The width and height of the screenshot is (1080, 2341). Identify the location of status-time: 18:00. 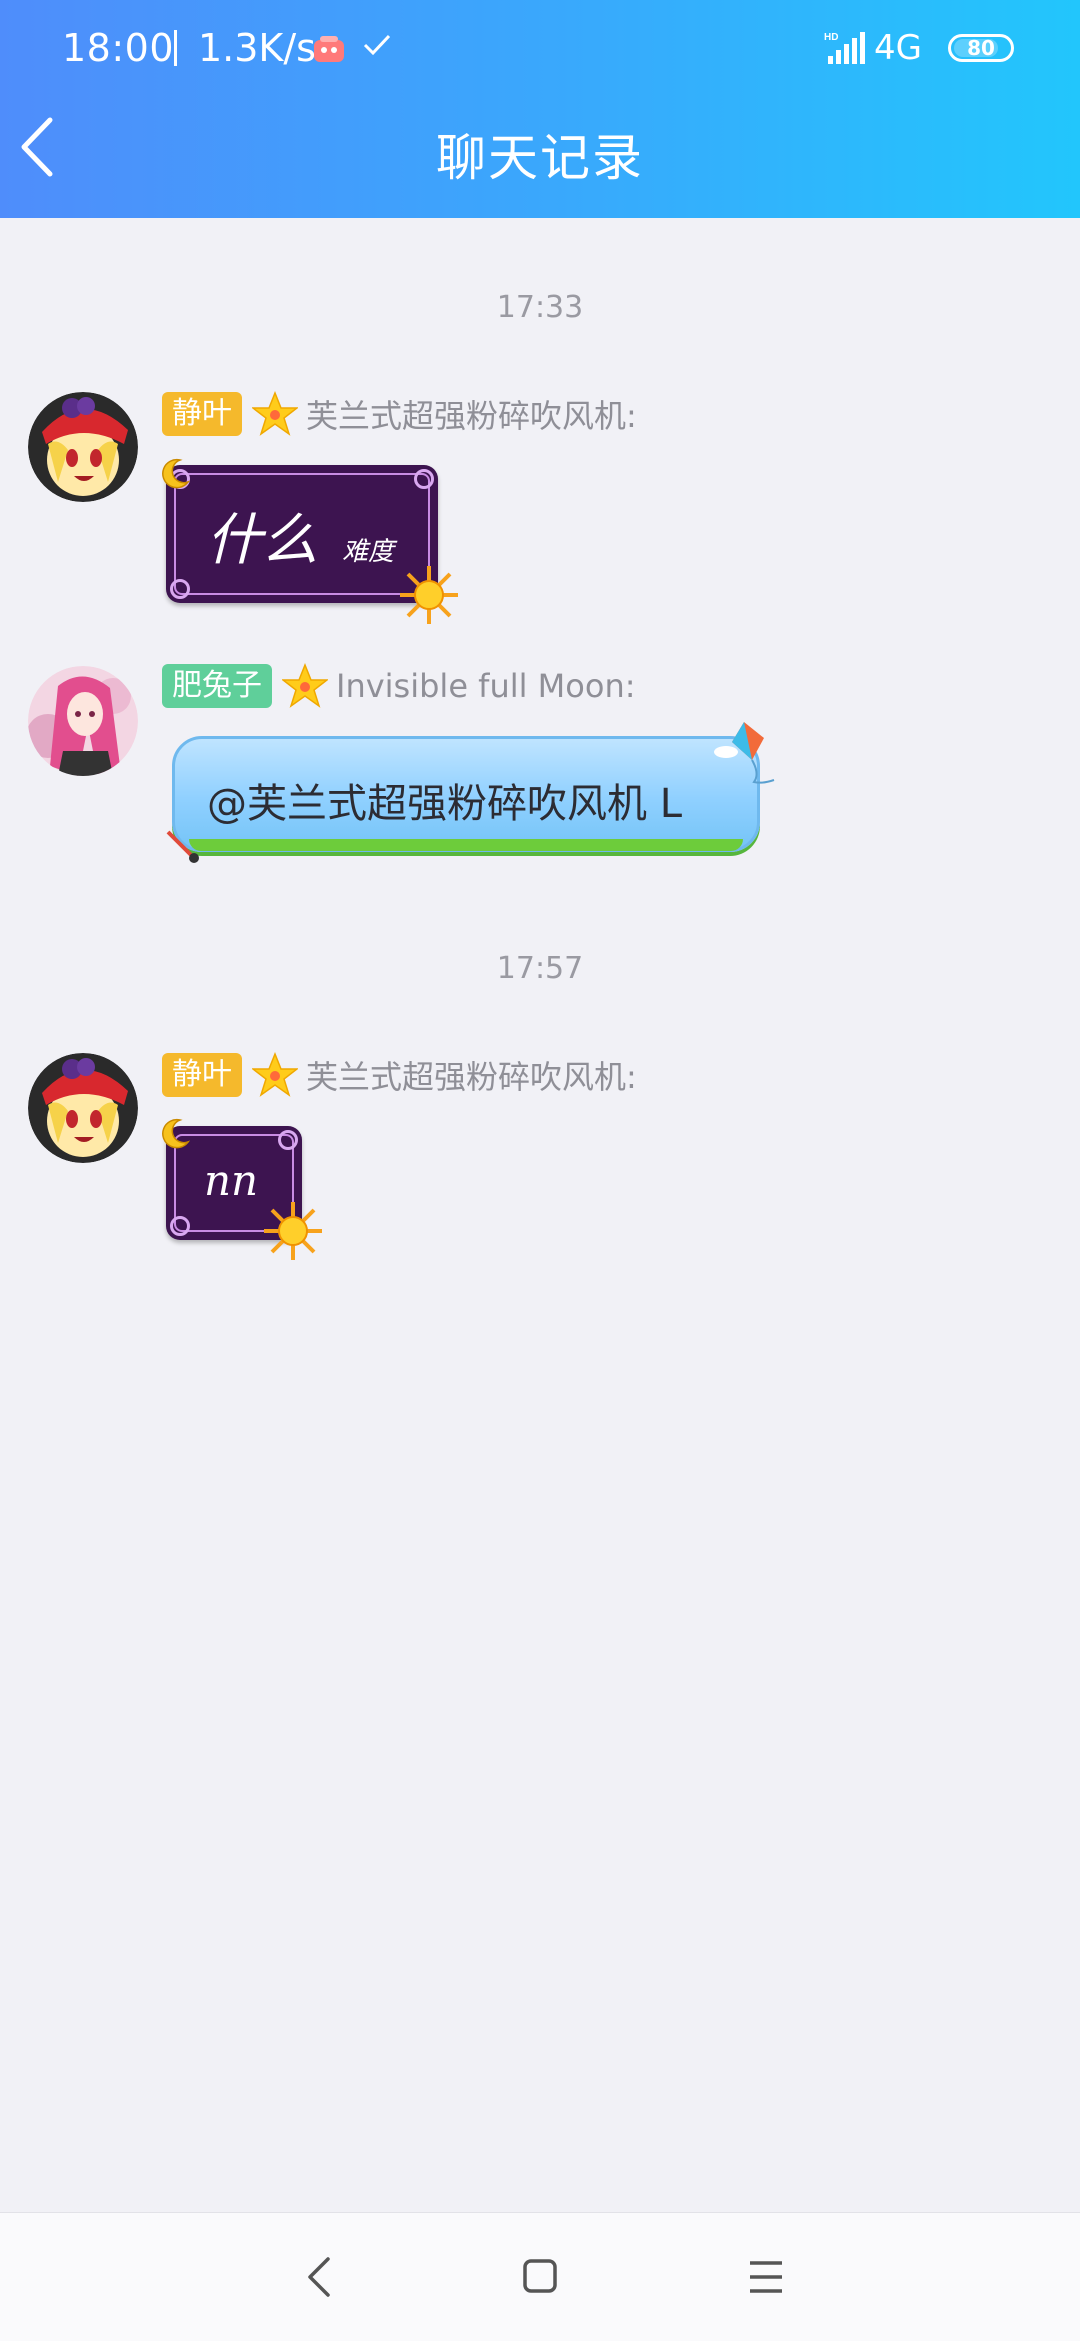
(118, 48).